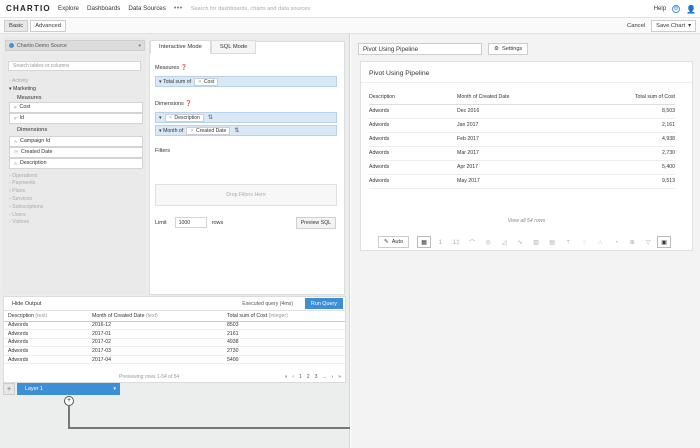  What do you see at coordinates (68, 389) in the screenshot?
I see `layer-tab: Layer 1 ▾` at bounding box center [68, 389].